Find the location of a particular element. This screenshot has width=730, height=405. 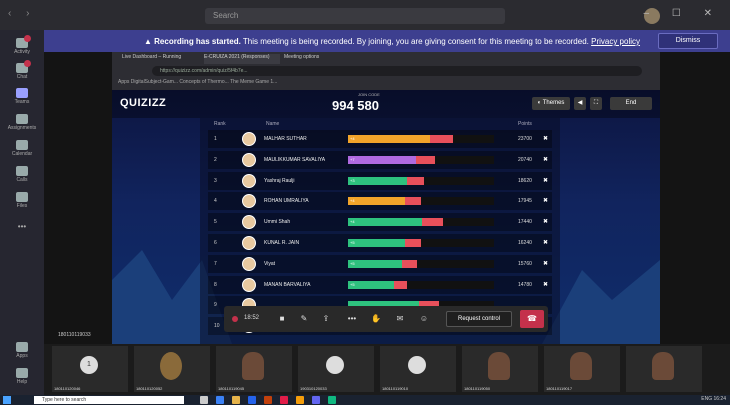

participants-icon: ☺ is located at coordinates (424, 319).